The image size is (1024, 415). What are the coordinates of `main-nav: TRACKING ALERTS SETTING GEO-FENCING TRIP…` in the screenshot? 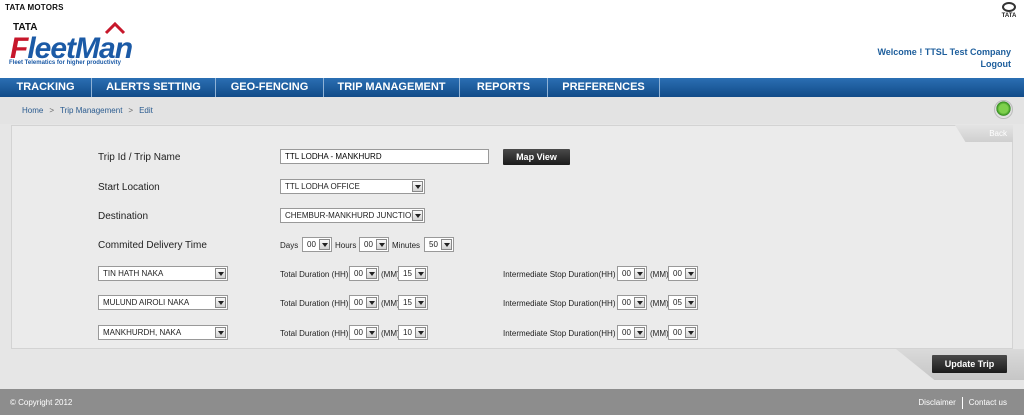 It's located at (512, 87).